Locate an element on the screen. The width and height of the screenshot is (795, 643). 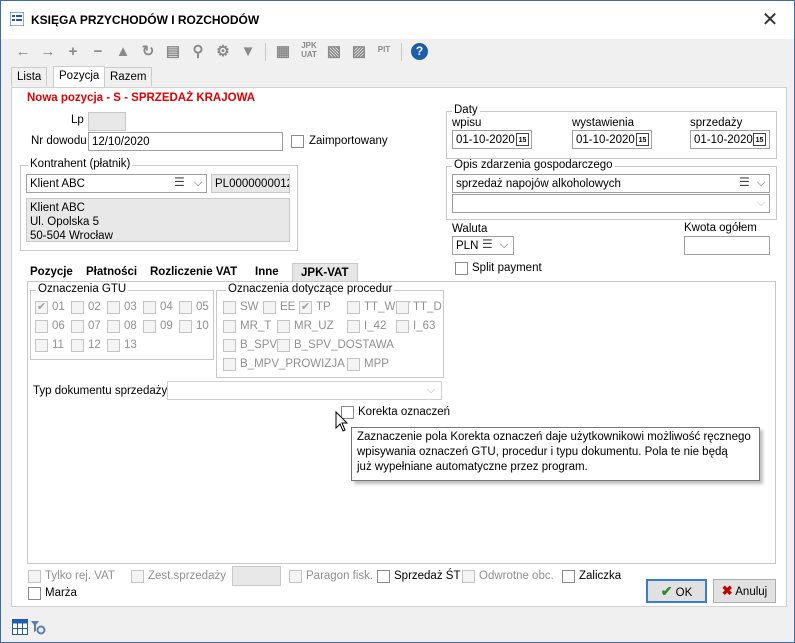
paragon-fisk-checkbox is located at coordinates (295, 576).